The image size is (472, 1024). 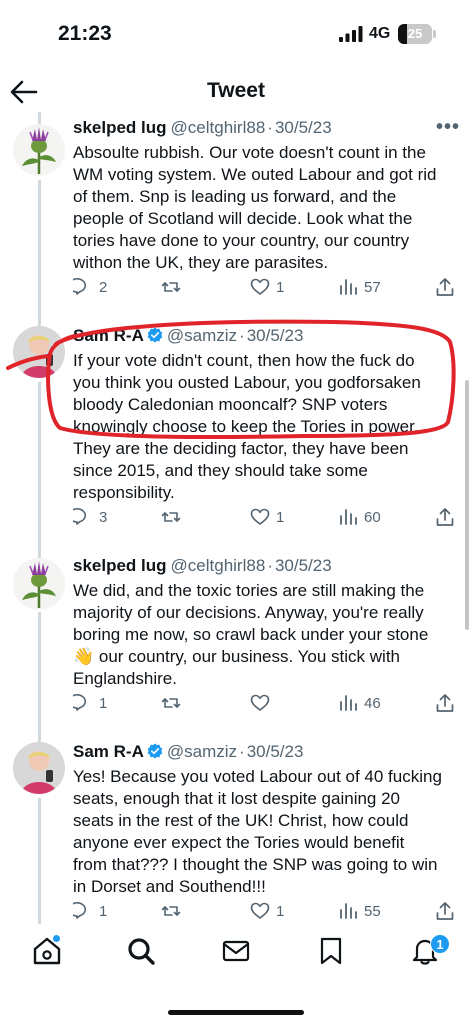 What do you see at coordinates (90, 287) in the screenshot?
I see `reply-button: 2` at bounding box center [90, 287].